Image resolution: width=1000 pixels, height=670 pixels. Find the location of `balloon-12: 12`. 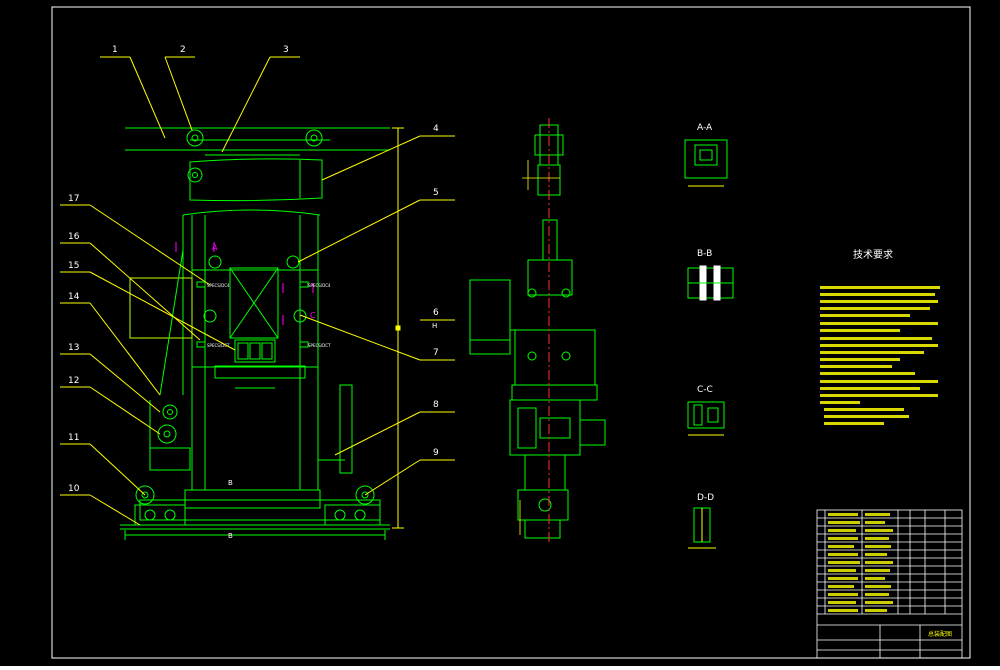

balloon-12: 12 is located at coordinates (73, 381).